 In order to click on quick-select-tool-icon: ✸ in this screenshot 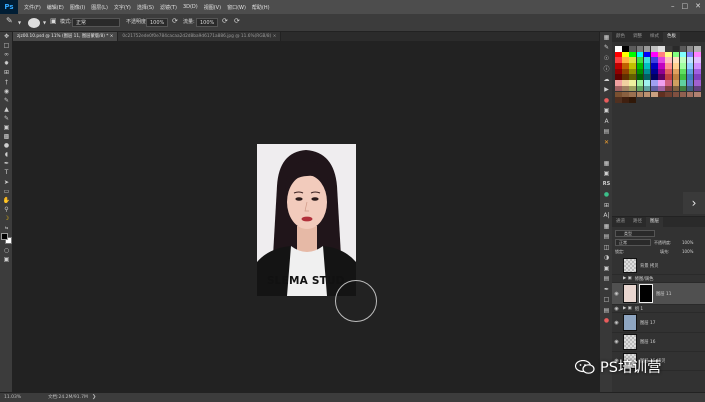, I will do `click(6, 63)`.